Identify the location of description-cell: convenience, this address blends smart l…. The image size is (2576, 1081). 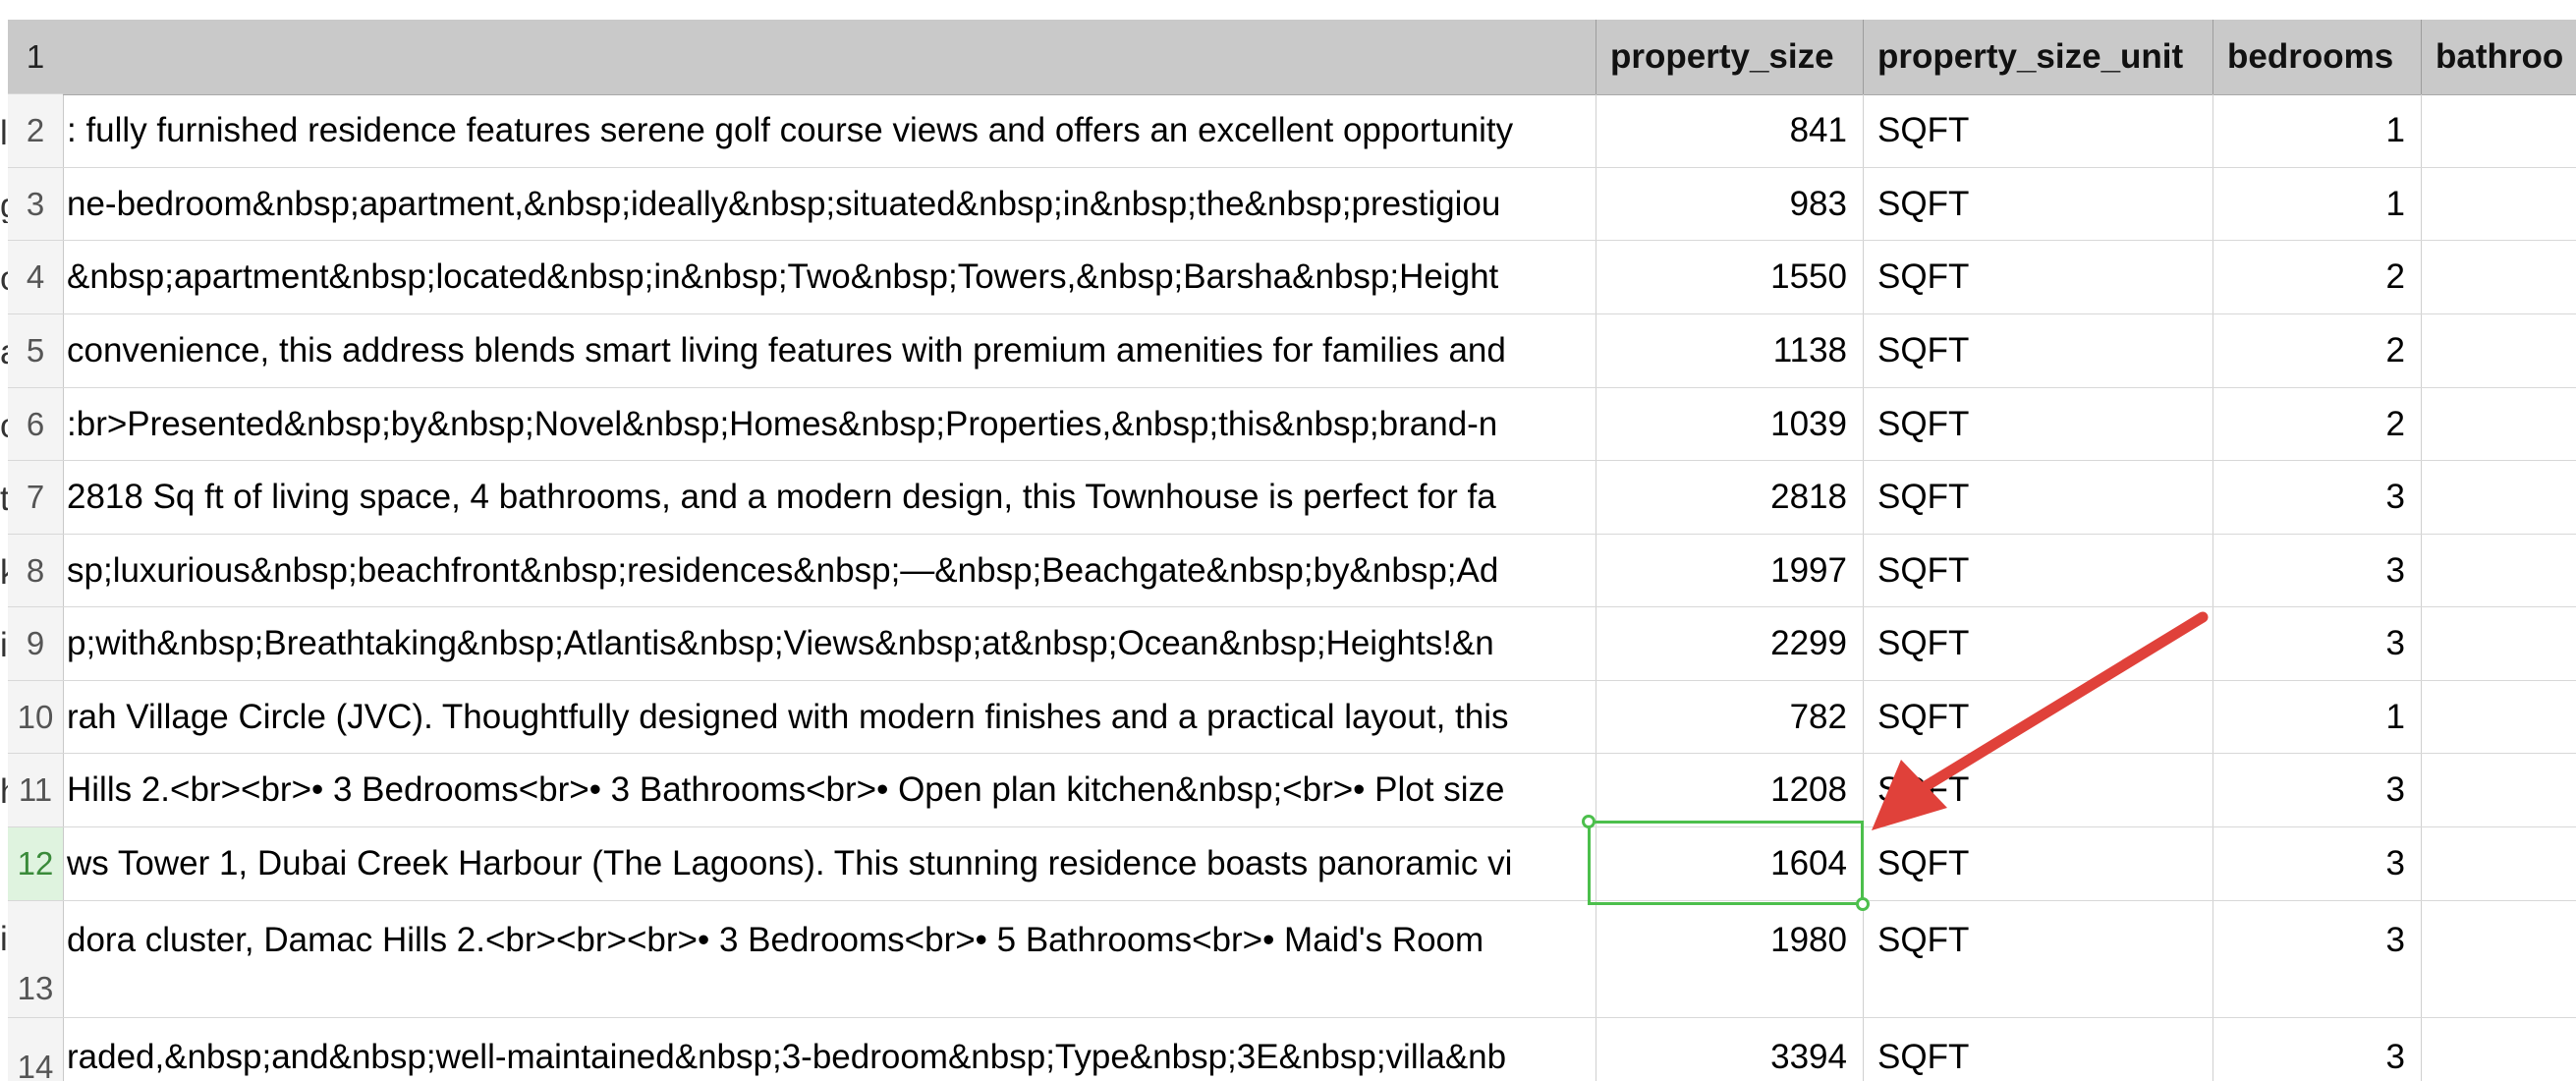
(829, 351).